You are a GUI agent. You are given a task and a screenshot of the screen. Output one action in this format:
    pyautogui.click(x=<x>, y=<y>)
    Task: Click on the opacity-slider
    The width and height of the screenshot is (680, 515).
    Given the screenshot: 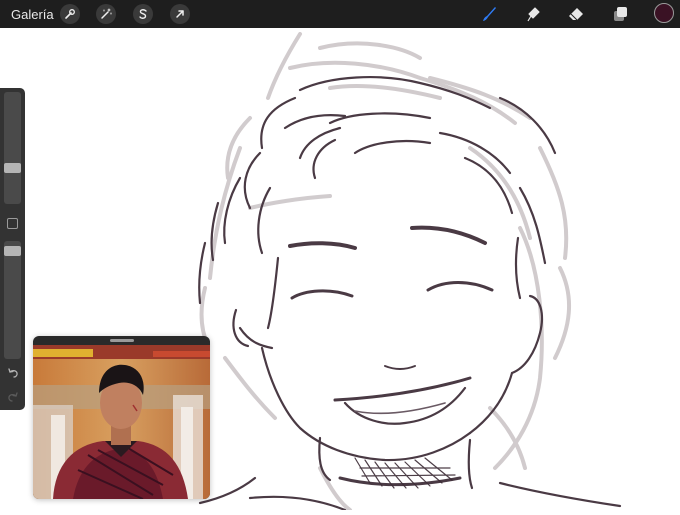 What is the action you would take?
    pyautogui.click(x=12, y=300)
    